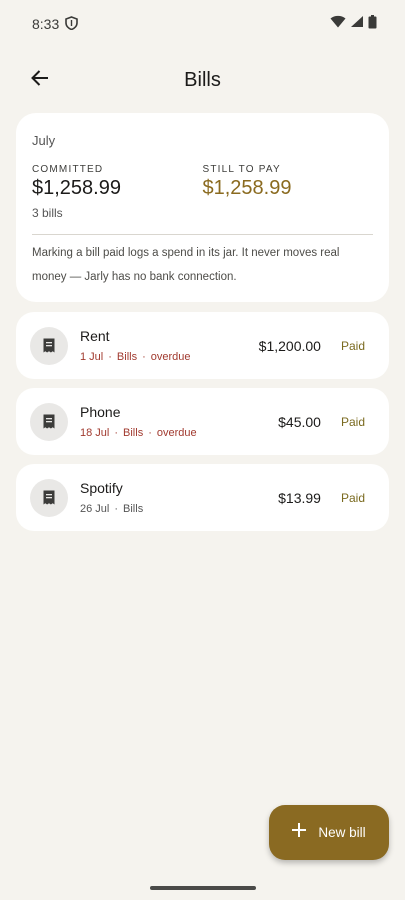 The image size is (405, 900). I want to click on still-to-pay-stat: STILL TO PAY $1,258.99, so click(288, 182).